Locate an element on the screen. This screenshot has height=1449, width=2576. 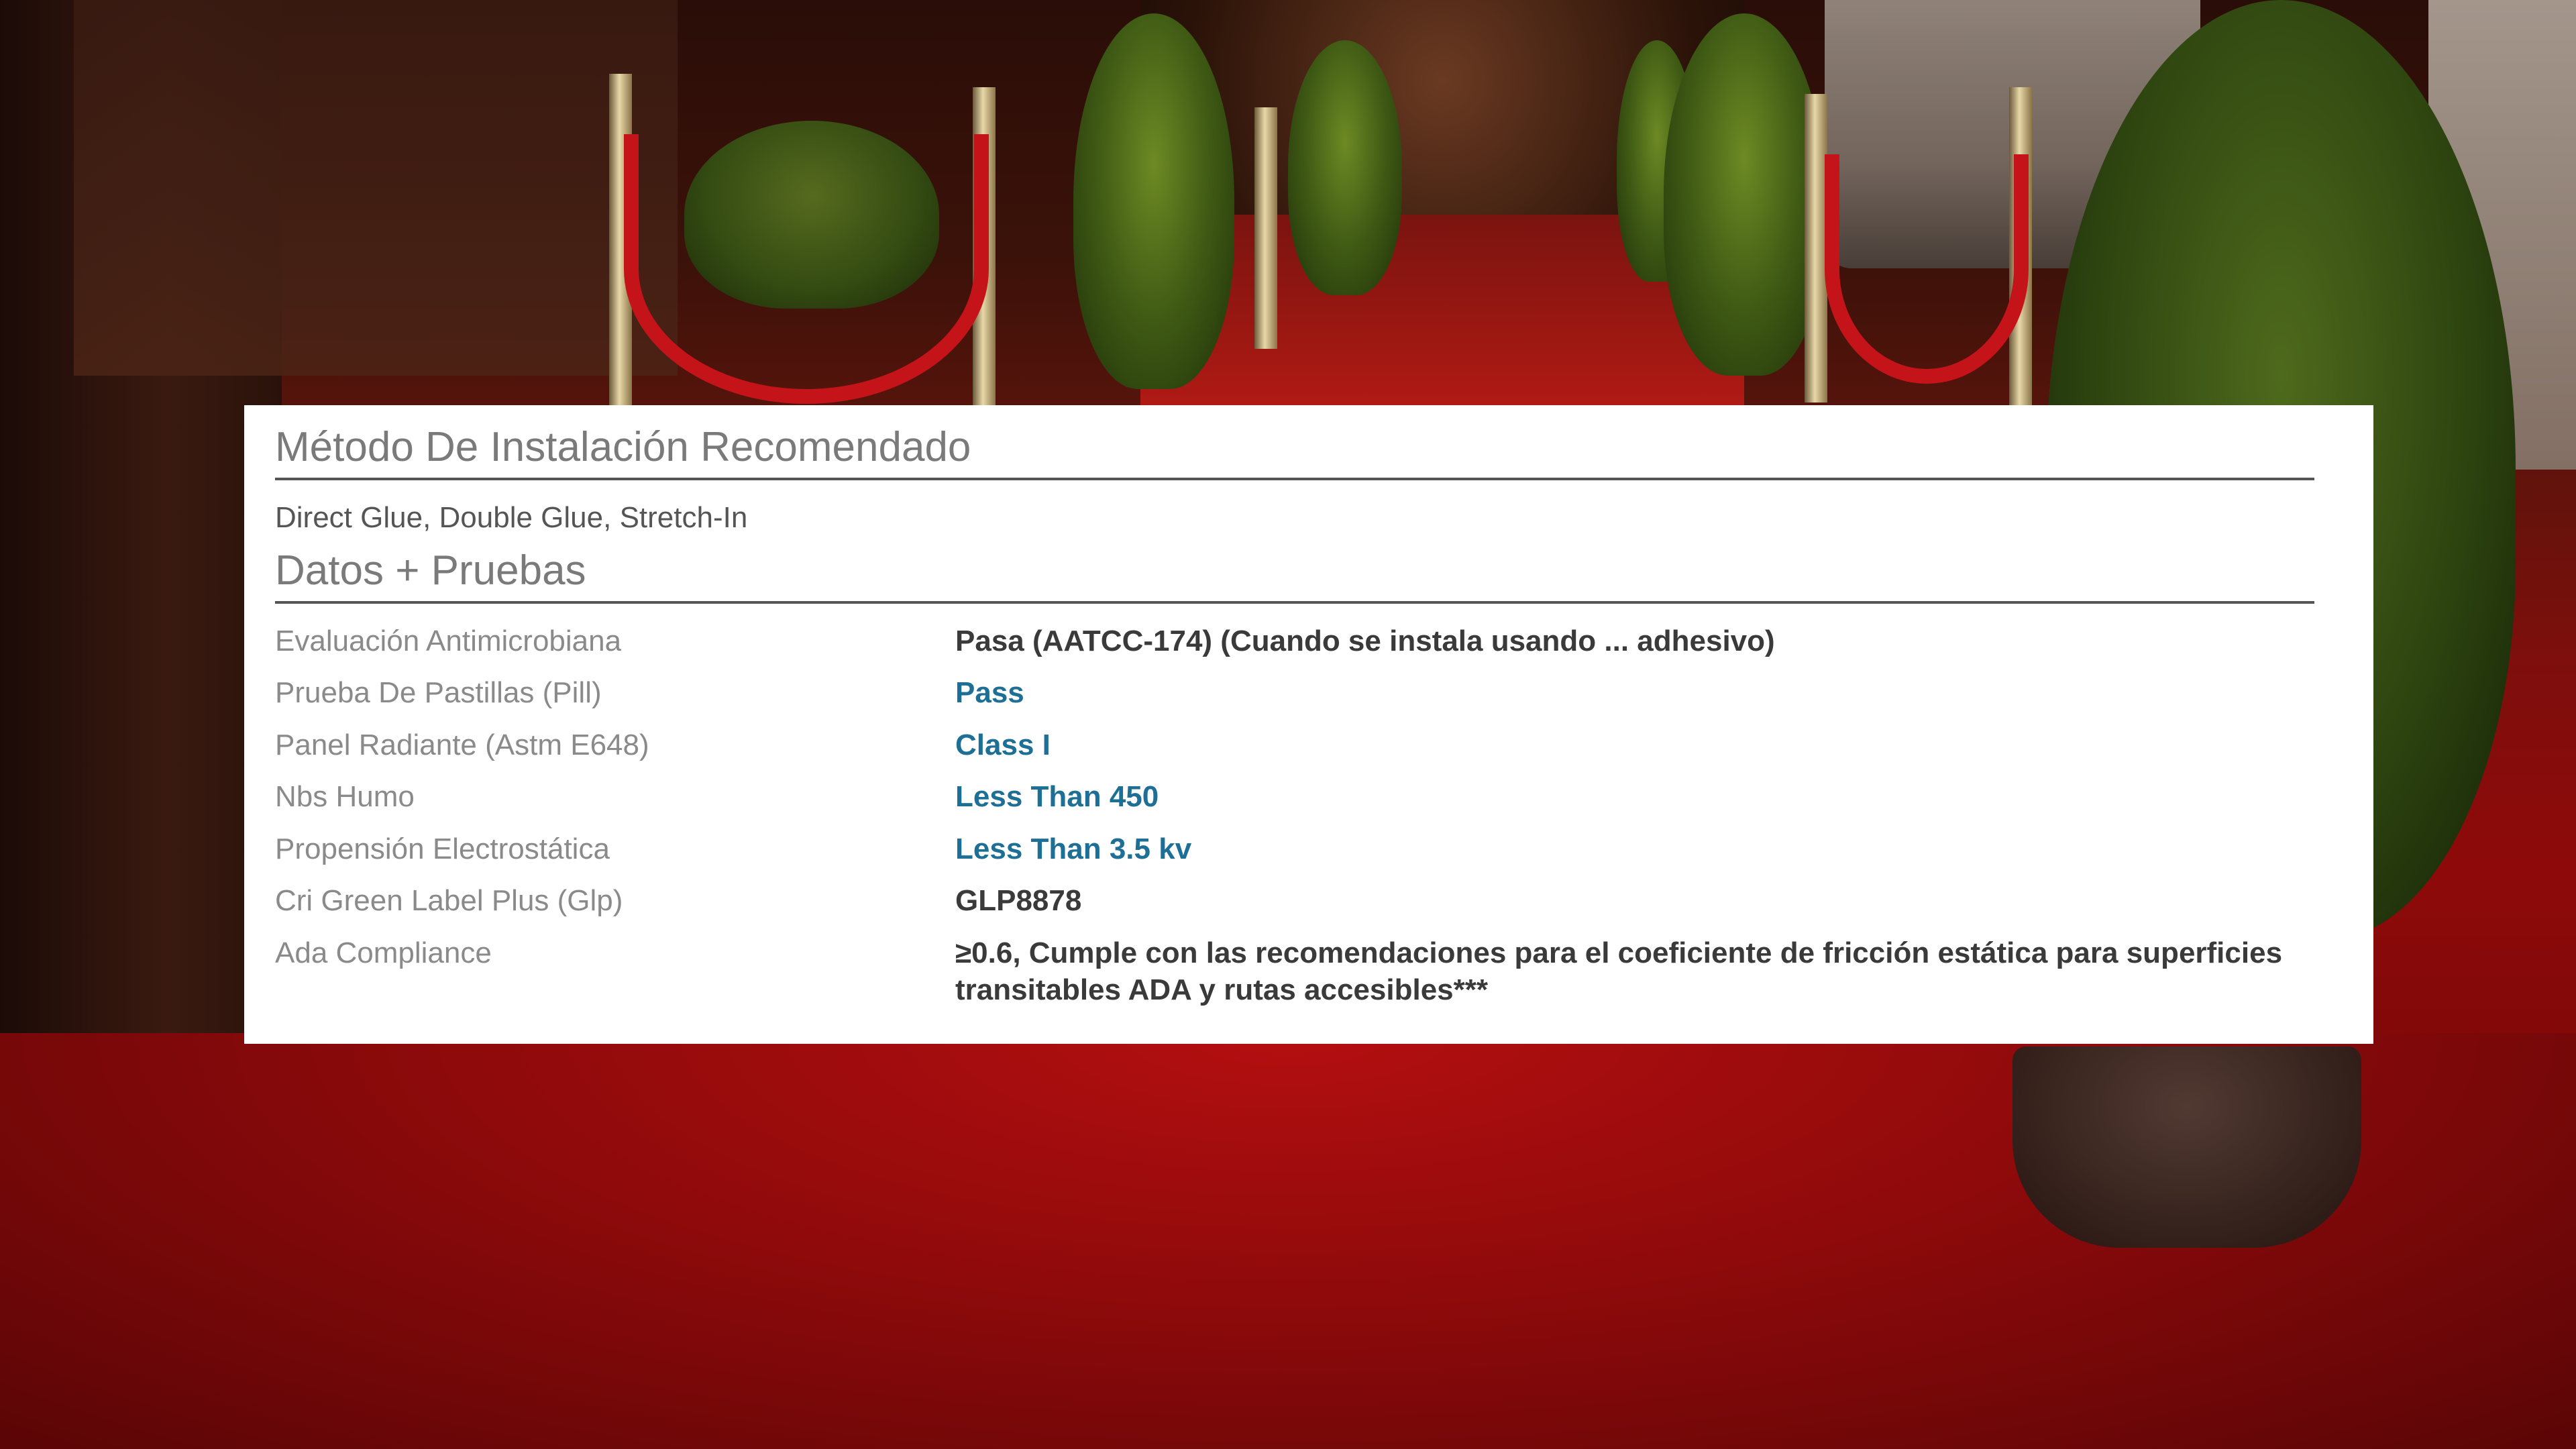
data-tests-heading: Datos + Pruebas is located at coordinates (1294, 577).